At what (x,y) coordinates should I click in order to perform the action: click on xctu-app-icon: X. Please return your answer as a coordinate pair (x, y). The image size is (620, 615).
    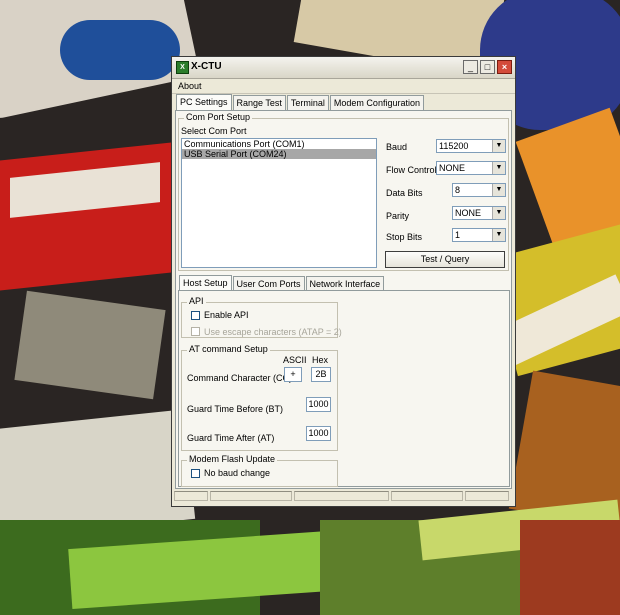
    Looking at the image, I should click on (182, 67).